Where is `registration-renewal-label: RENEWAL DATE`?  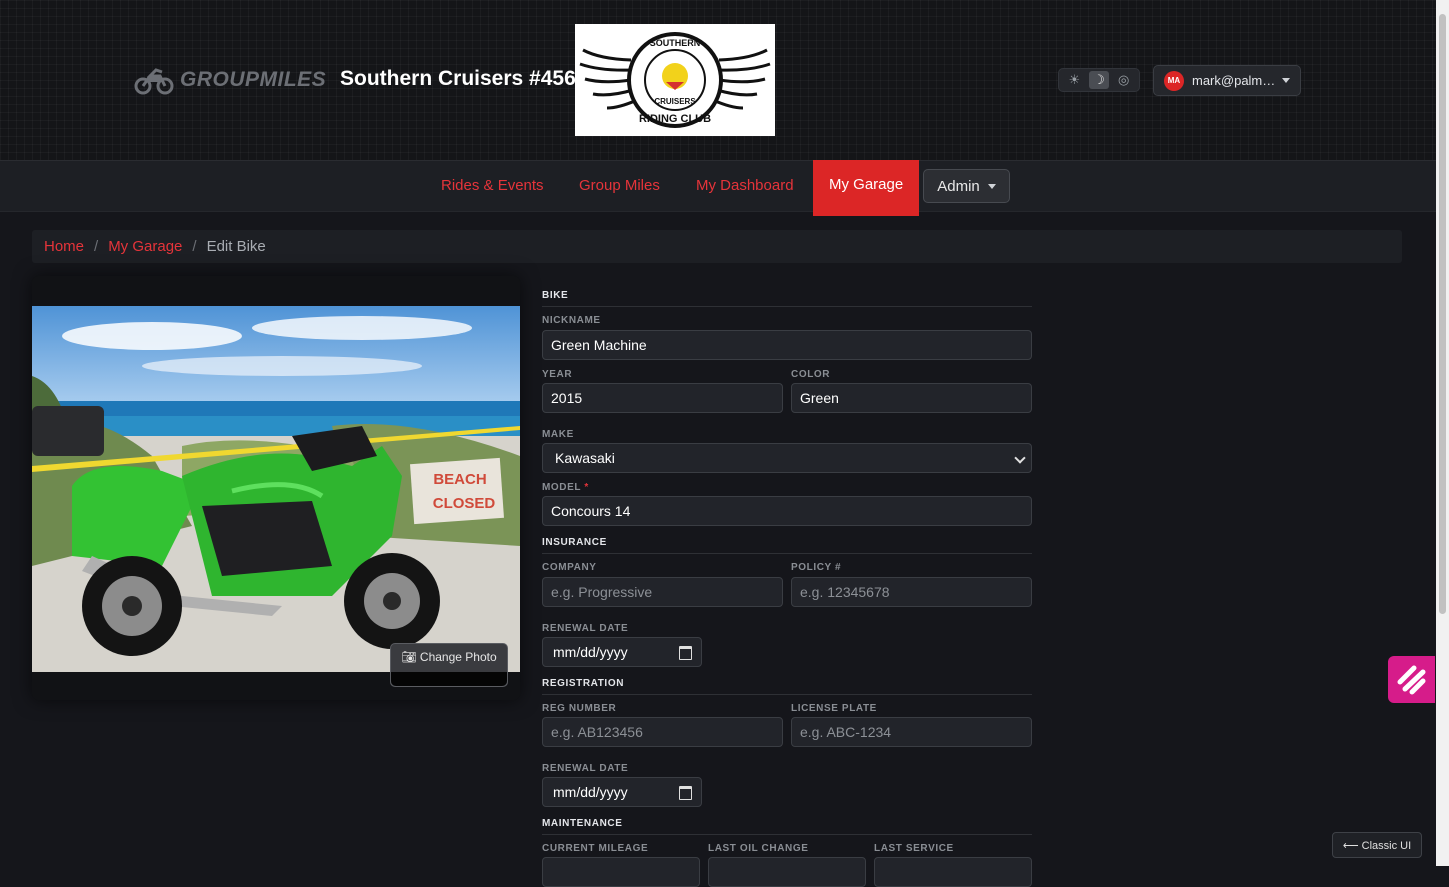 registration-renewal-label: RENEWAL DATE is located at coordinates (585, 768).